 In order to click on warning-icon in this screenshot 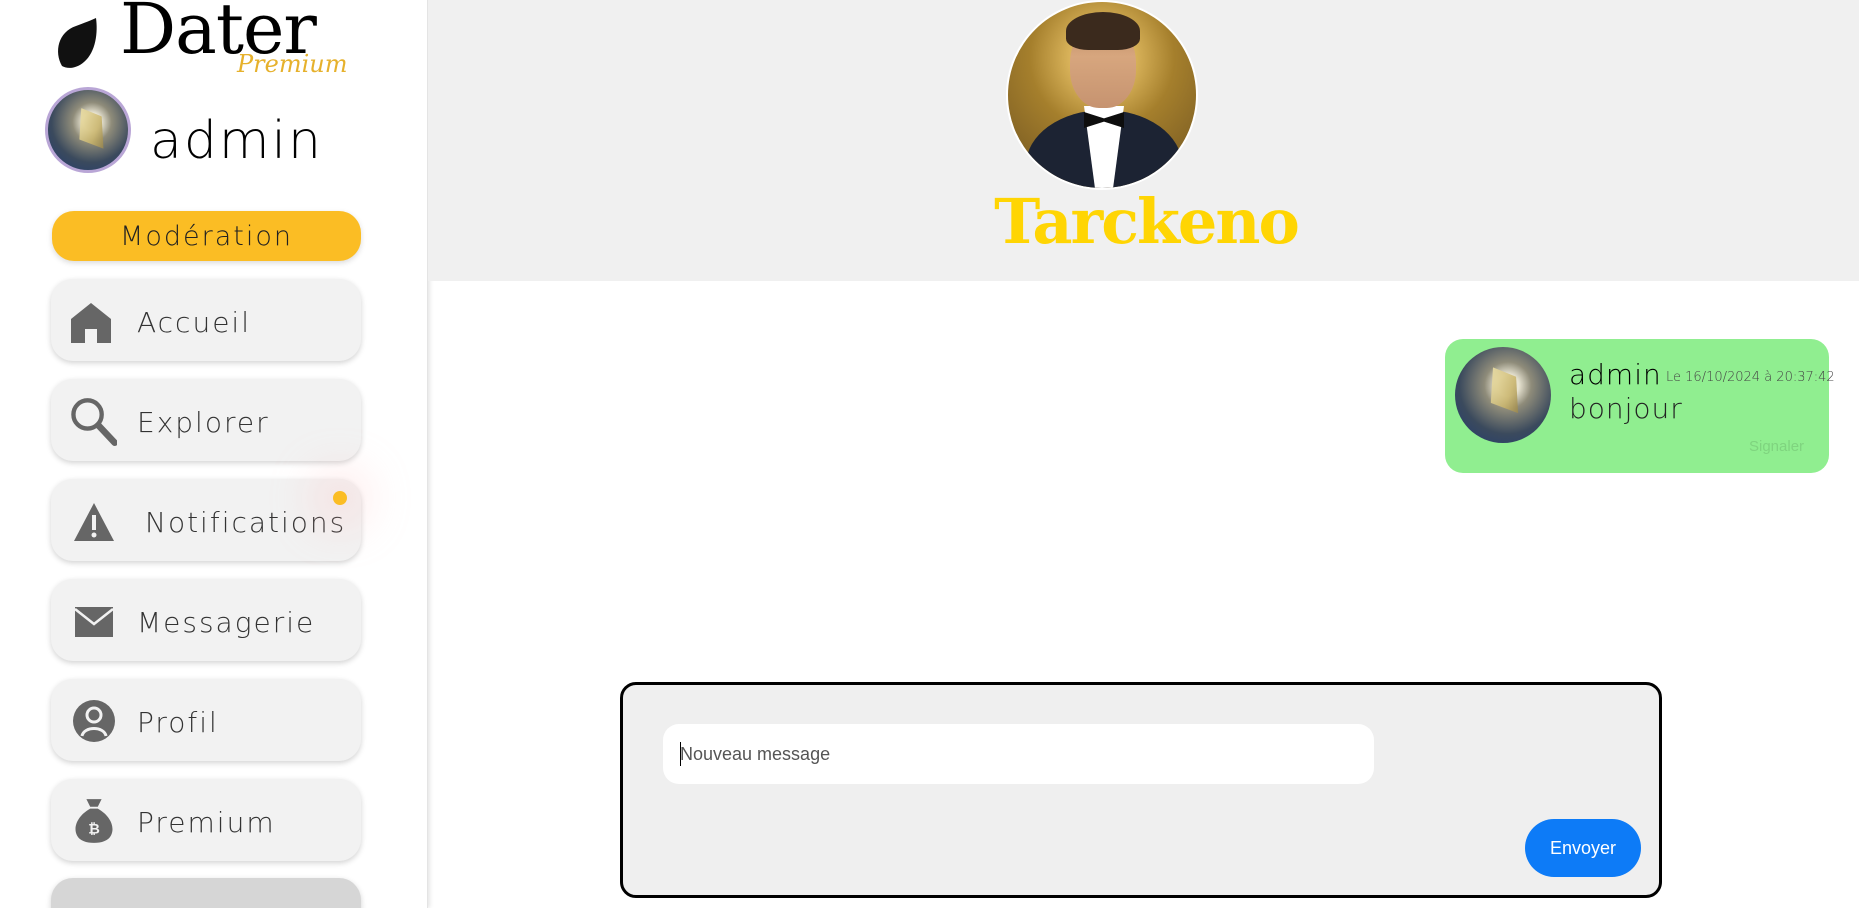, I will do `click(94, 522)`.